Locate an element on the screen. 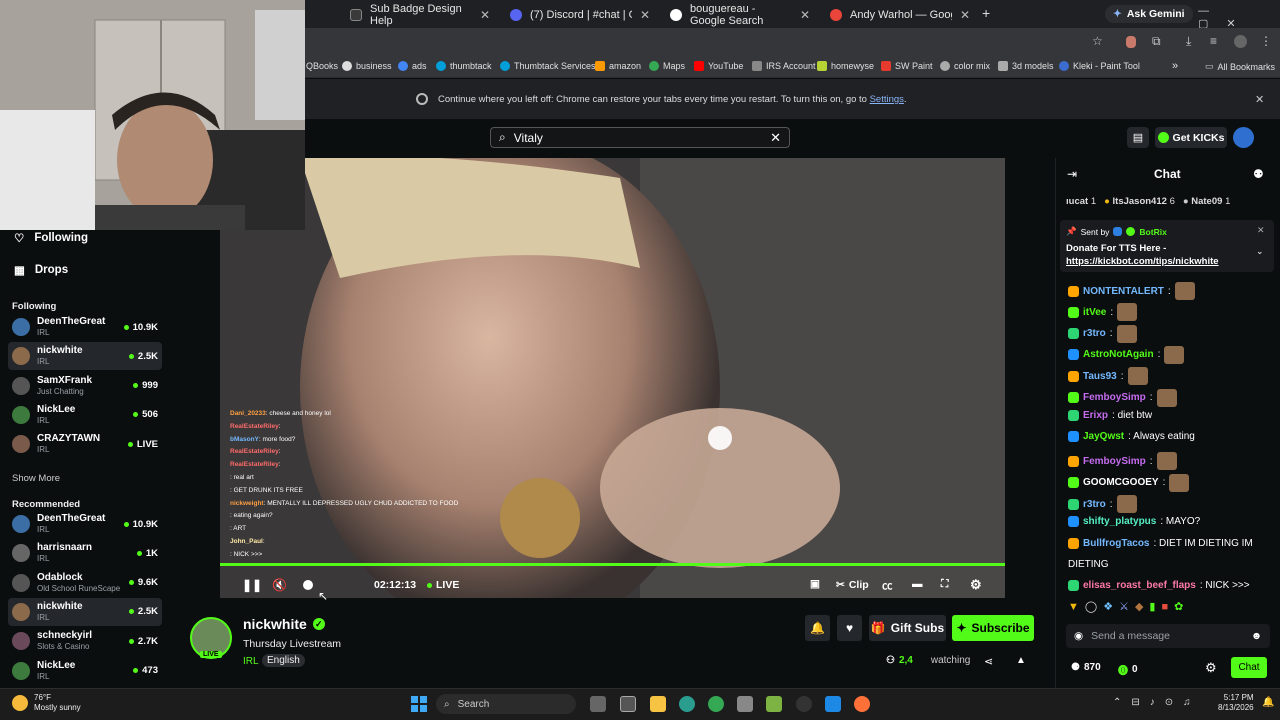 Image resolution: width=1280 pixels, height=720 pixels. chat-username: JayQwst is located at coordinates (1103, 436).